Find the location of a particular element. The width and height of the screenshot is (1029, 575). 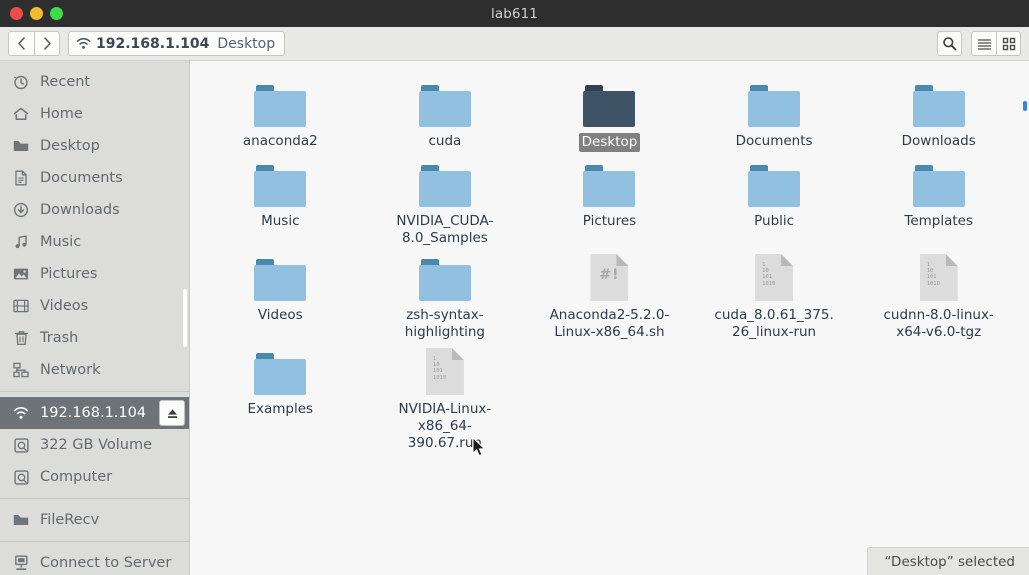

breadcrumb-item-folder: Desktop is located at coordinates (244, 44).